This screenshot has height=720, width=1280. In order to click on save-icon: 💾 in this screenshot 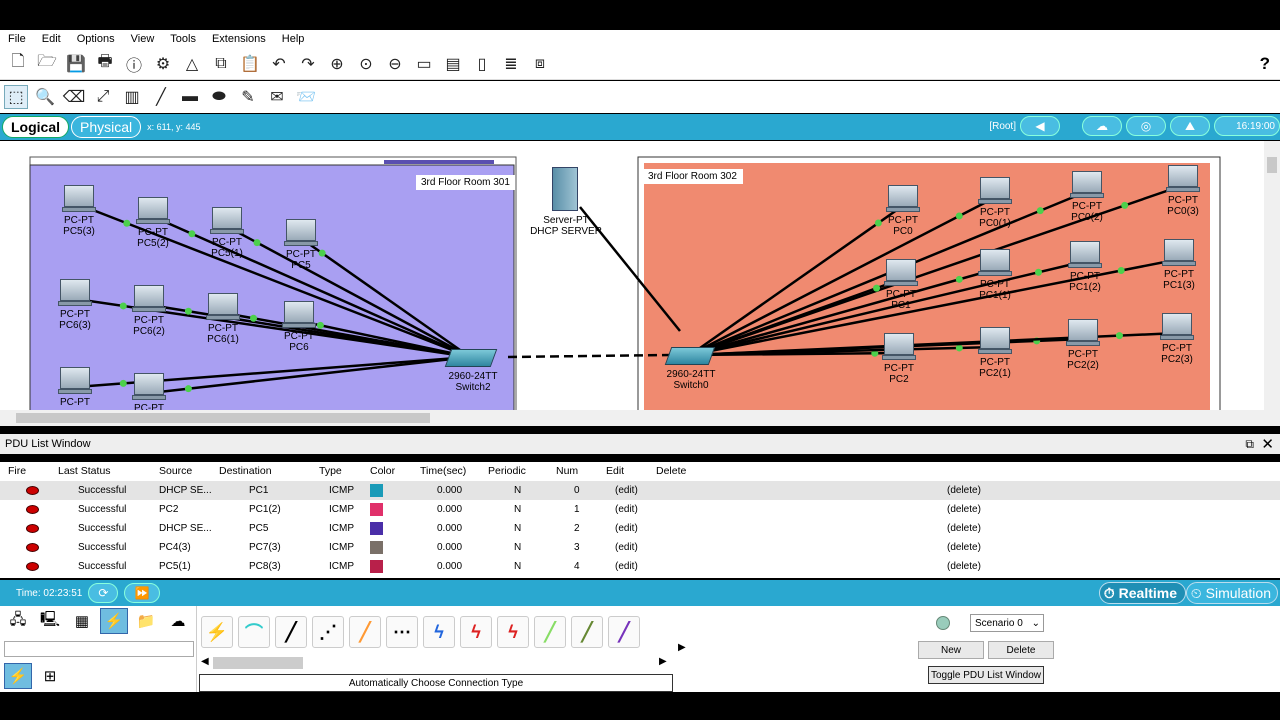, I will do `click(76, 64)`.